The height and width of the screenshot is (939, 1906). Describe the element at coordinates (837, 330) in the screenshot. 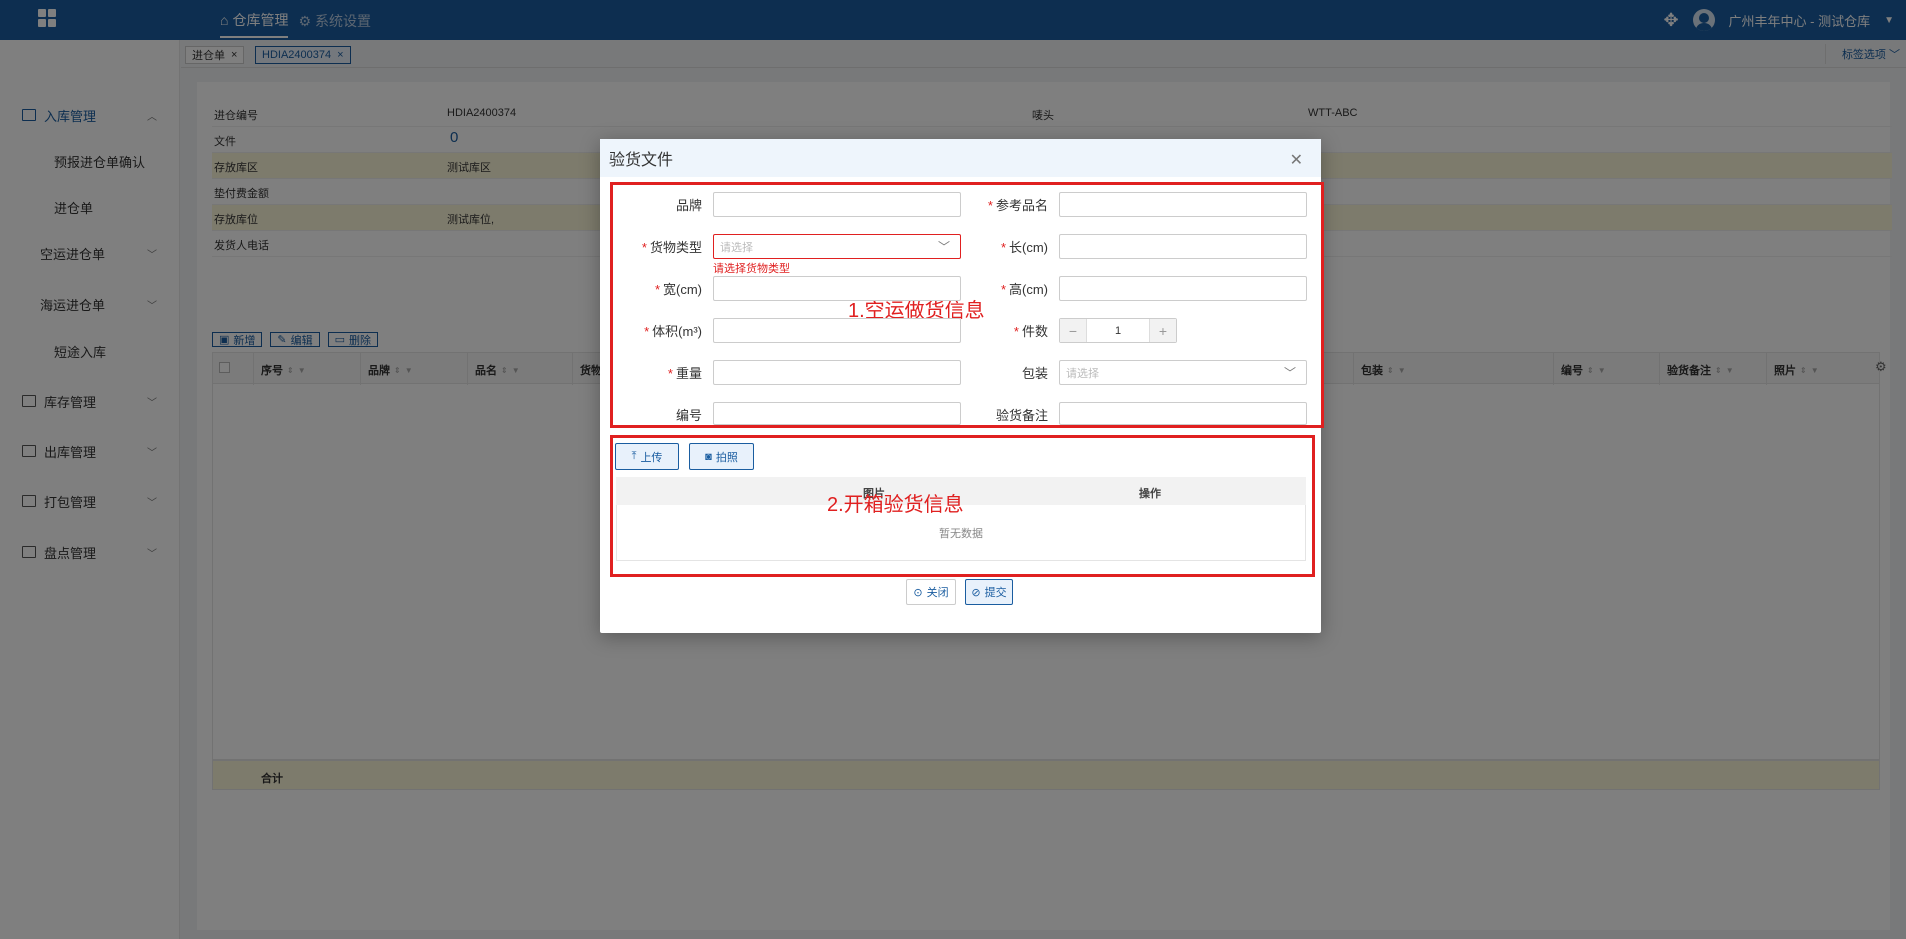

I see `volume-input` at that location.